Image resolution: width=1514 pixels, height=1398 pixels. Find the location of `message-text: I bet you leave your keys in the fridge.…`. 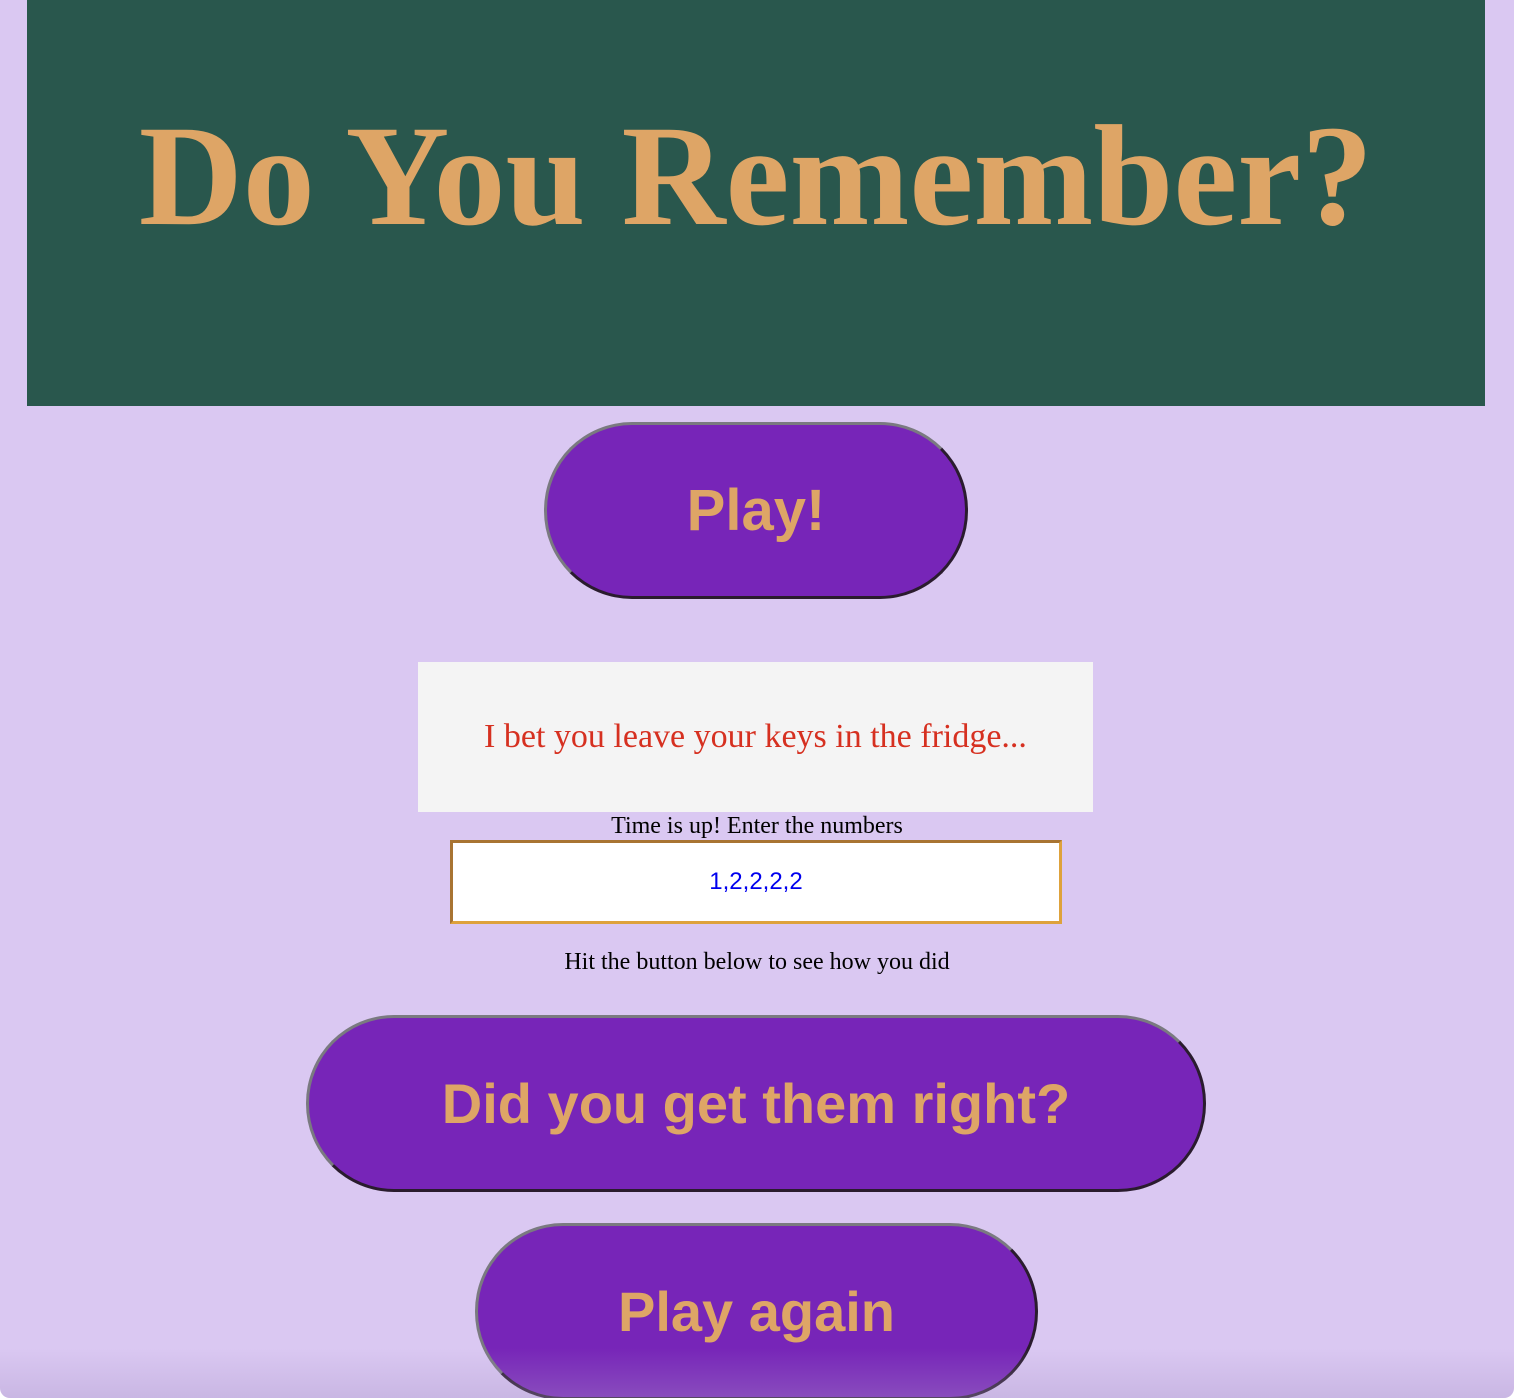

message-text: I bet you leave your keys in the fridge.… is located at coordinates (755, 736).